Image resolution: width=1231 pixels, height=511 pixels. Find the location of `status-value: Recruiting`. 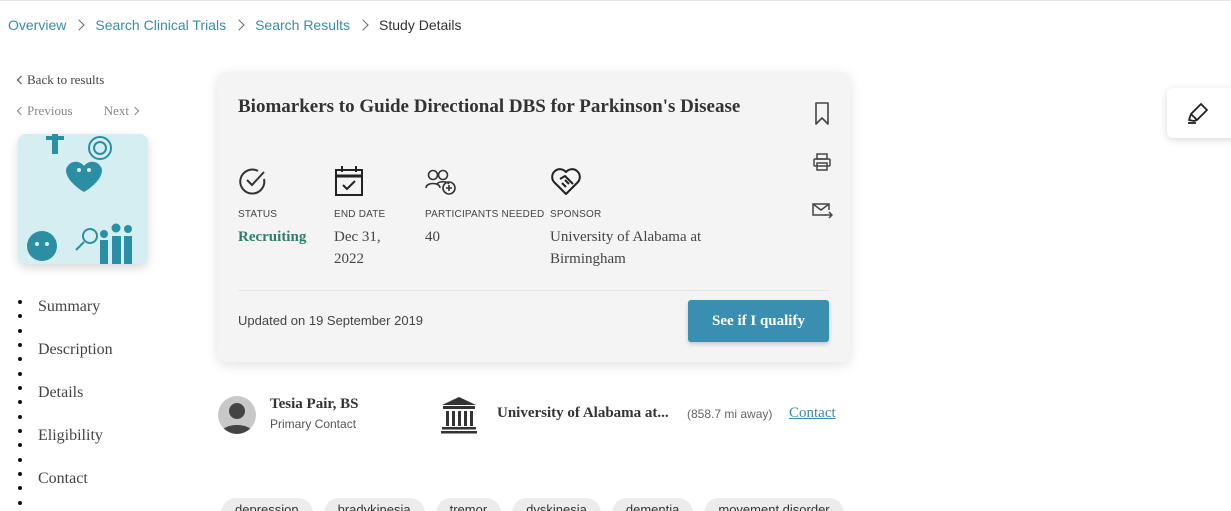

status-value: Recruiting is located at coordinates (272, 237).